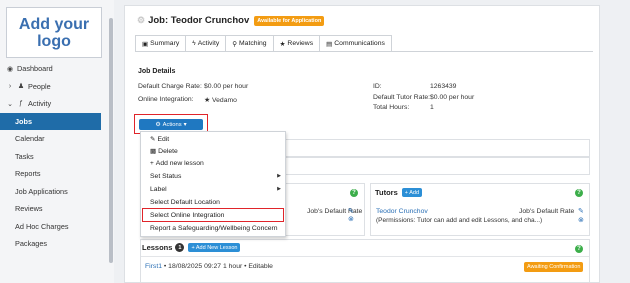  Describe the element at coordinates (111, 140) in the screenshot. I see `sidebar-scroll-thumb` at that location.